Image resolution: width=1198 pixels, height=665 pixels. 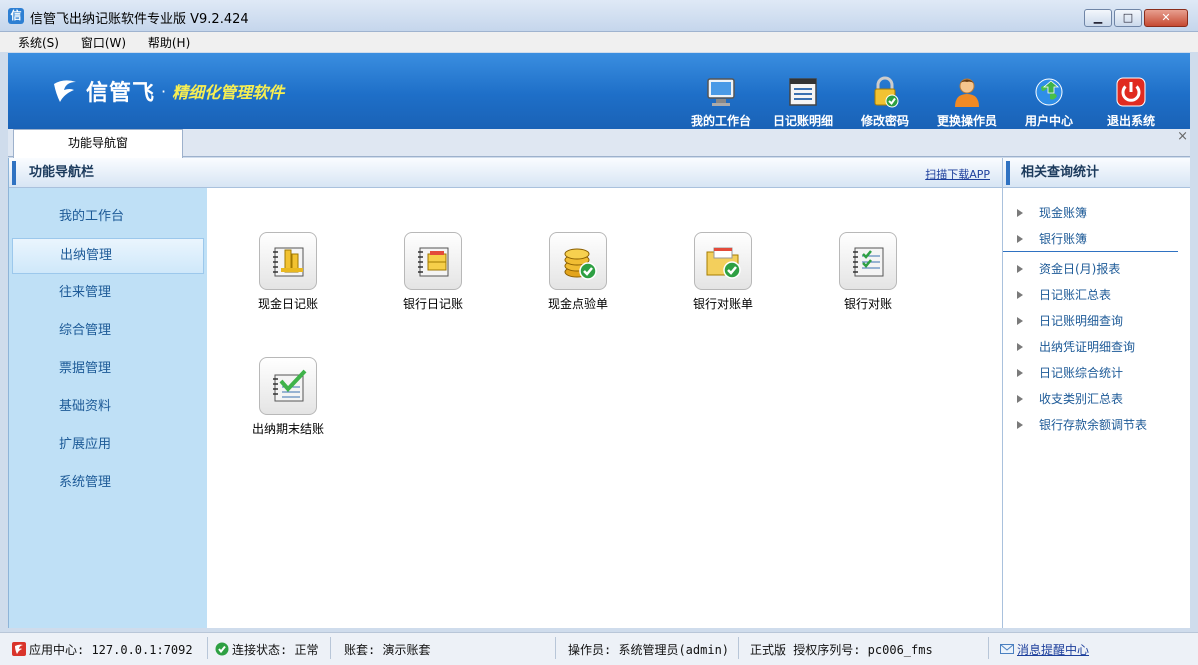 I want to click on status-message-center: 消息提醒中心, so click(x=1044, y=649).